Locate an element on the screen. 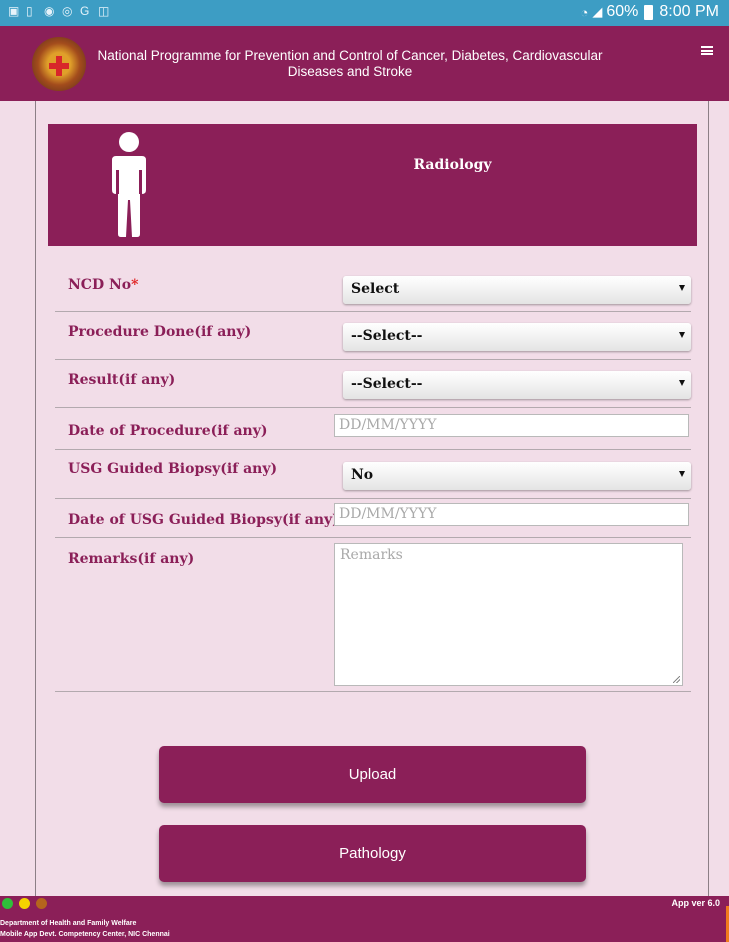  status-right: ◔ ◢ 60% 8:00 PM is located at coordinates (650, 12).